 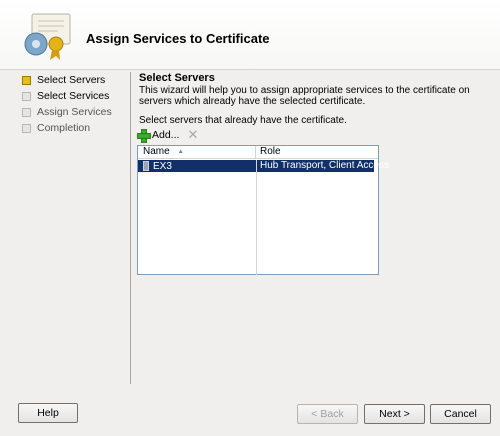 I want to click on wizard-title: Assign Services to Certificate, so click(x=178, y=38).